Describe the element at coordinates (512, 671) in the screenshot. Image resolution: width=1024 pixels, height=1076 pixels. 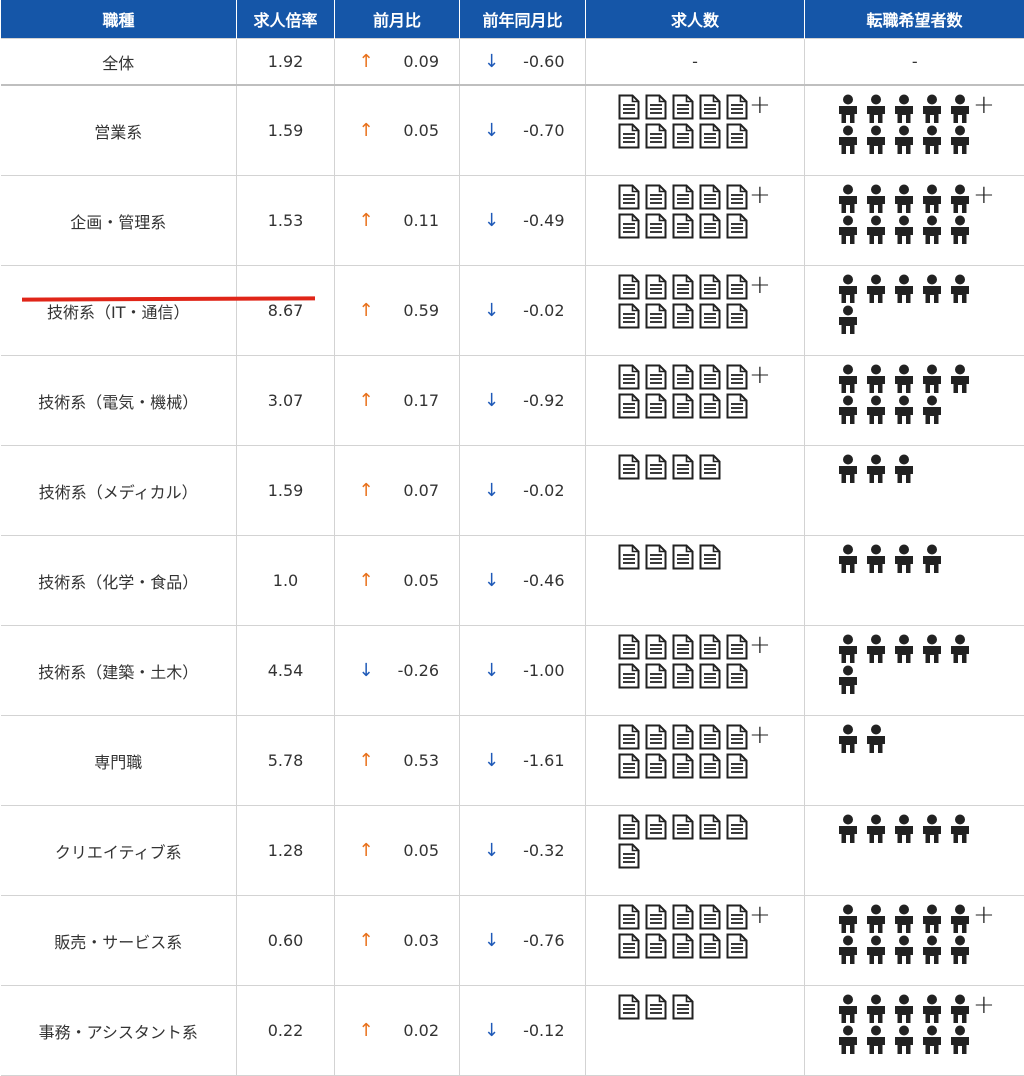
I see `table-row: 技術系（建築・土木）4.54↓-0.26↓-1.00+` at that location.